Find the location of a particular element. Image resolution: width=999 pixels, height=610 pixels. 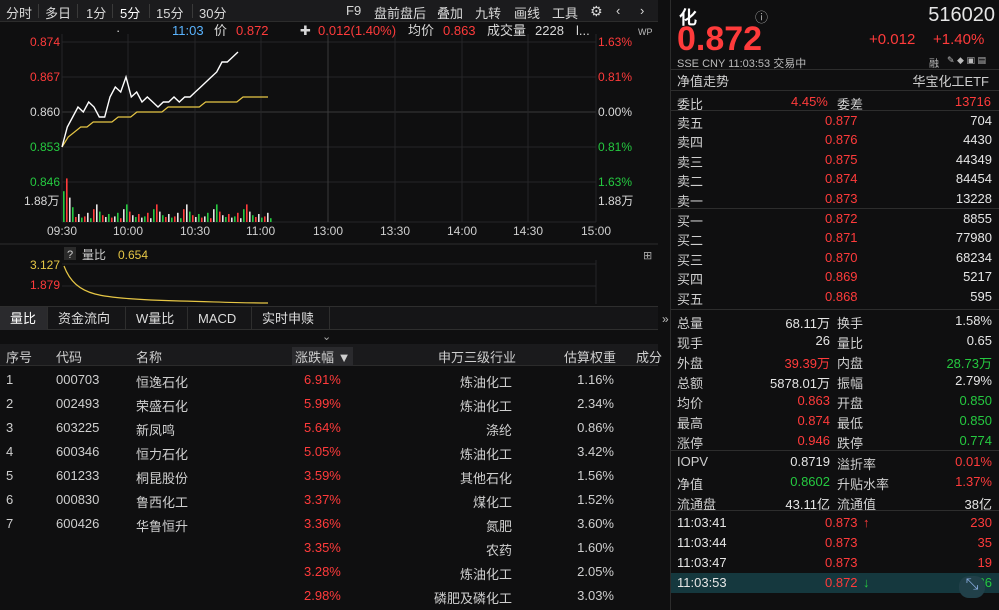

col-industry: 申万三级行业 is located at coordinates (477, 356).